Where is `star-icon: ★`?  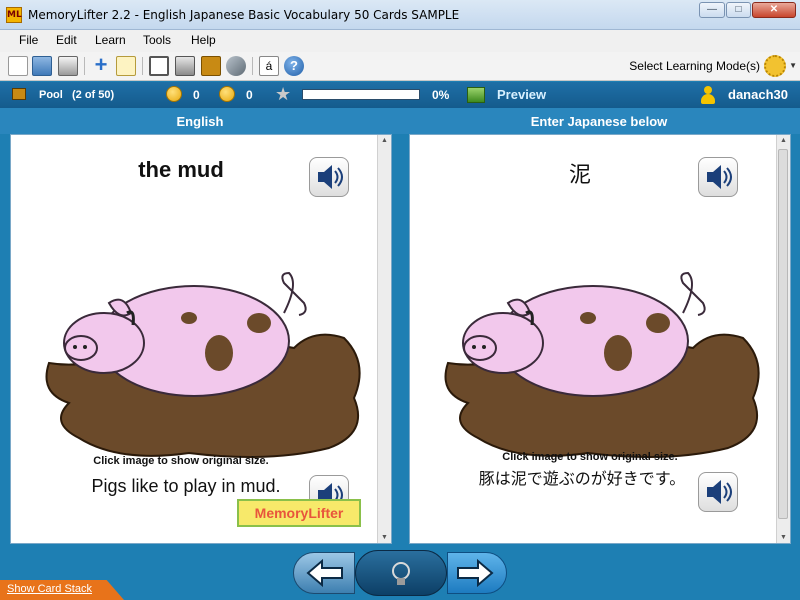 star-icon: ★ is located at coordinates (283, 94).